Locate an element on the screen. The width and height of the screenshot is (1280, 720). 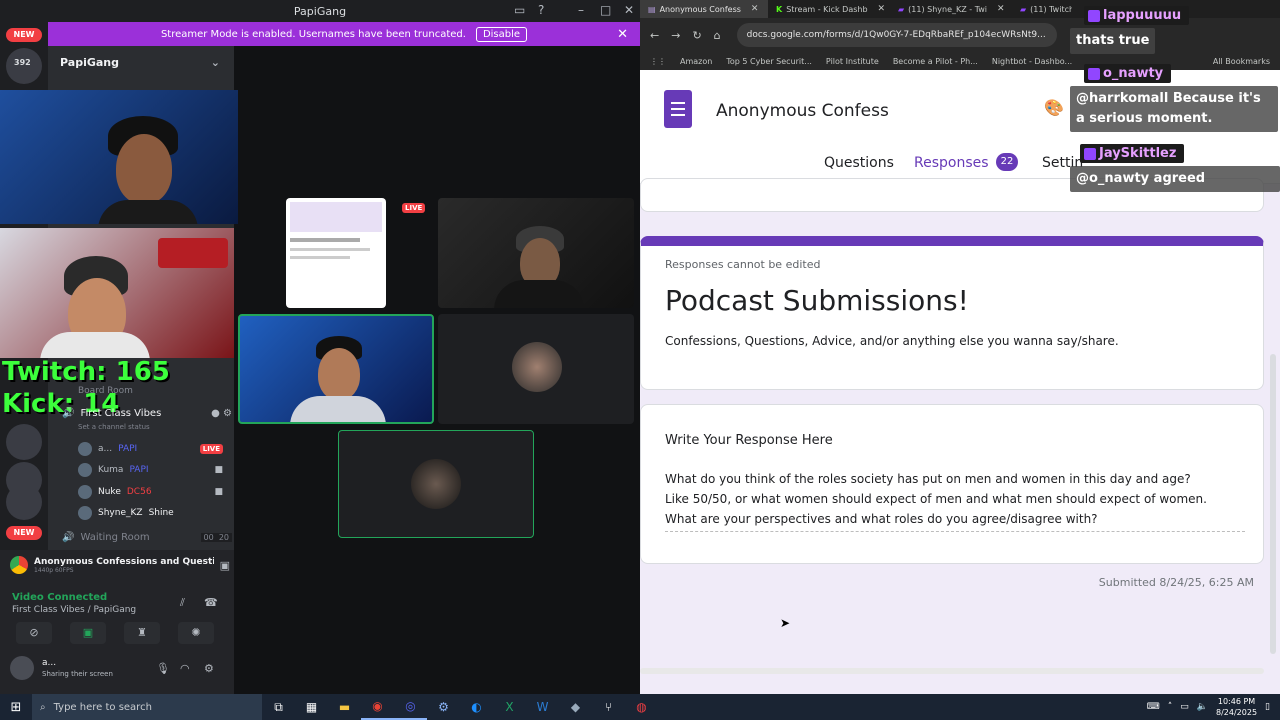
form-title: Anonymous Confess is located at coordinates (802, 111).